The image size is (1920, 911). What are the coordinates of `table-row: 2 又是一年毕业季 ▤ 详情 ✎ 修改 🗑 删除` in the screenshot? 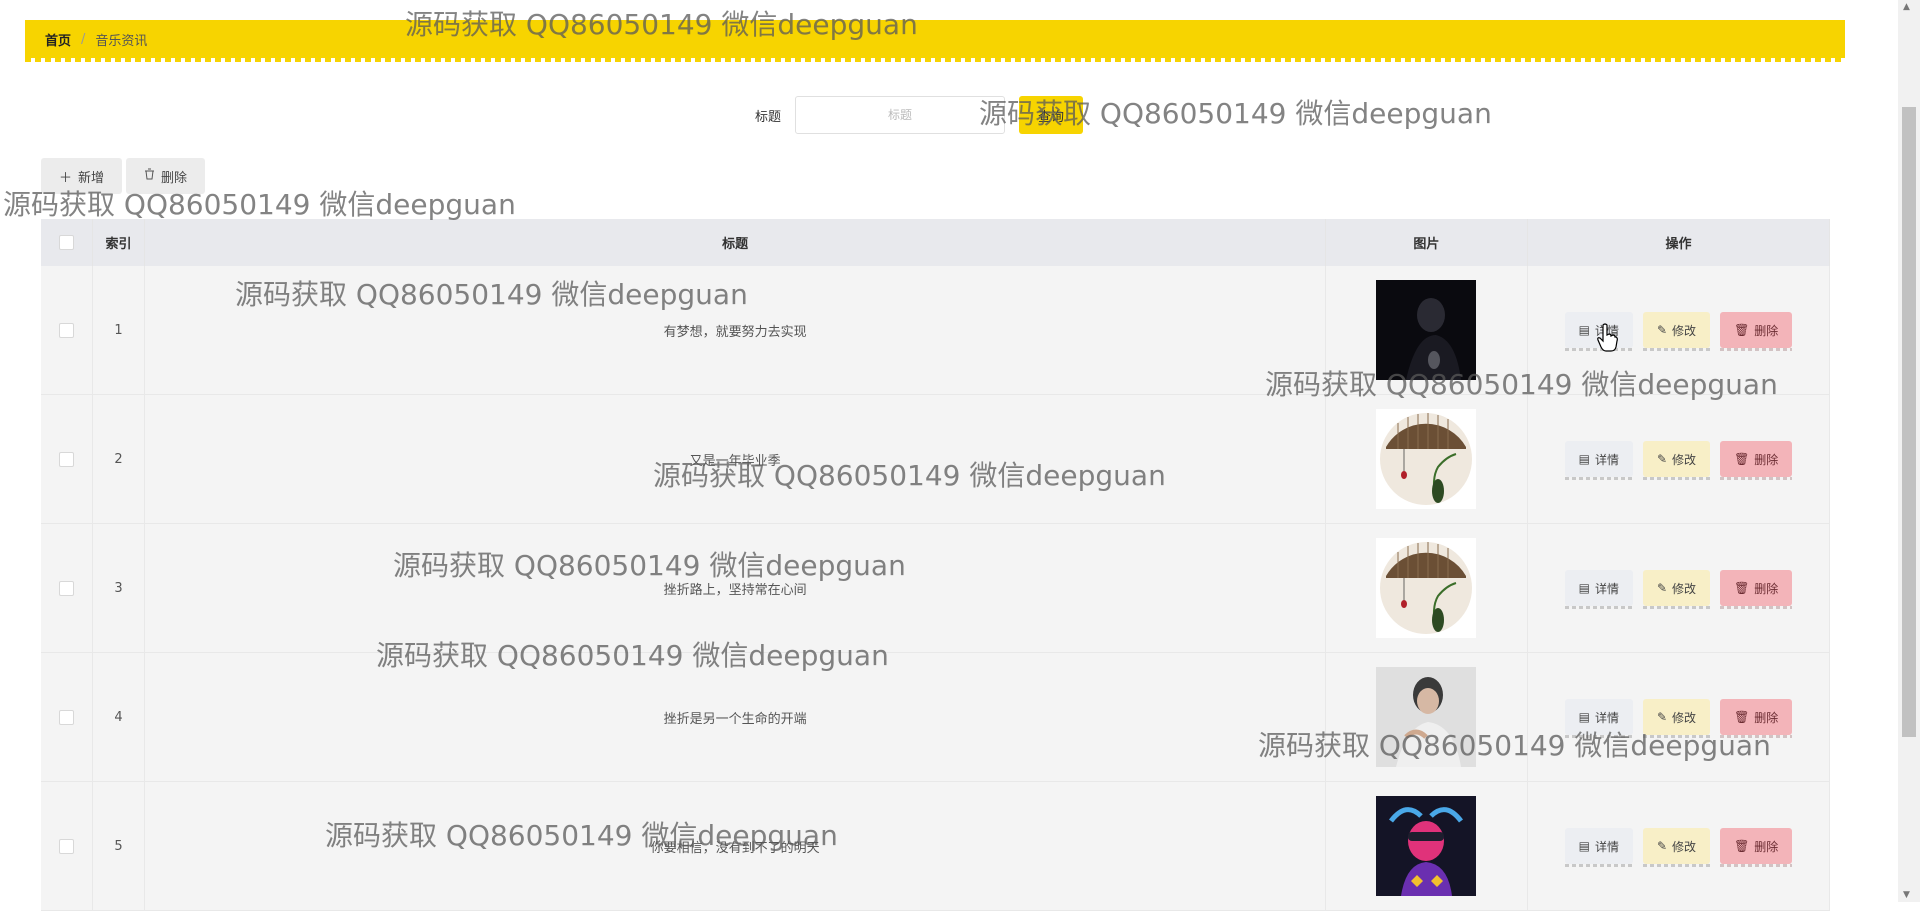 It's located at (936, 459).